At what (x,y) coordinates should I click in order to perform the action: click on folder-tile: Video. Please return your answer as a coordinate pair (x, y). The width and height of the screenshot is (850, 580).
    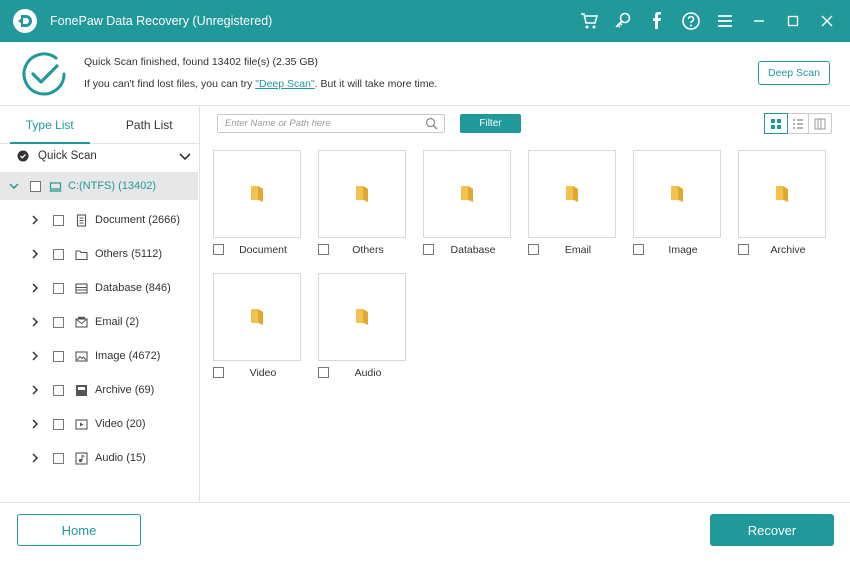
    Looking at the image, I should click on (257, 329).